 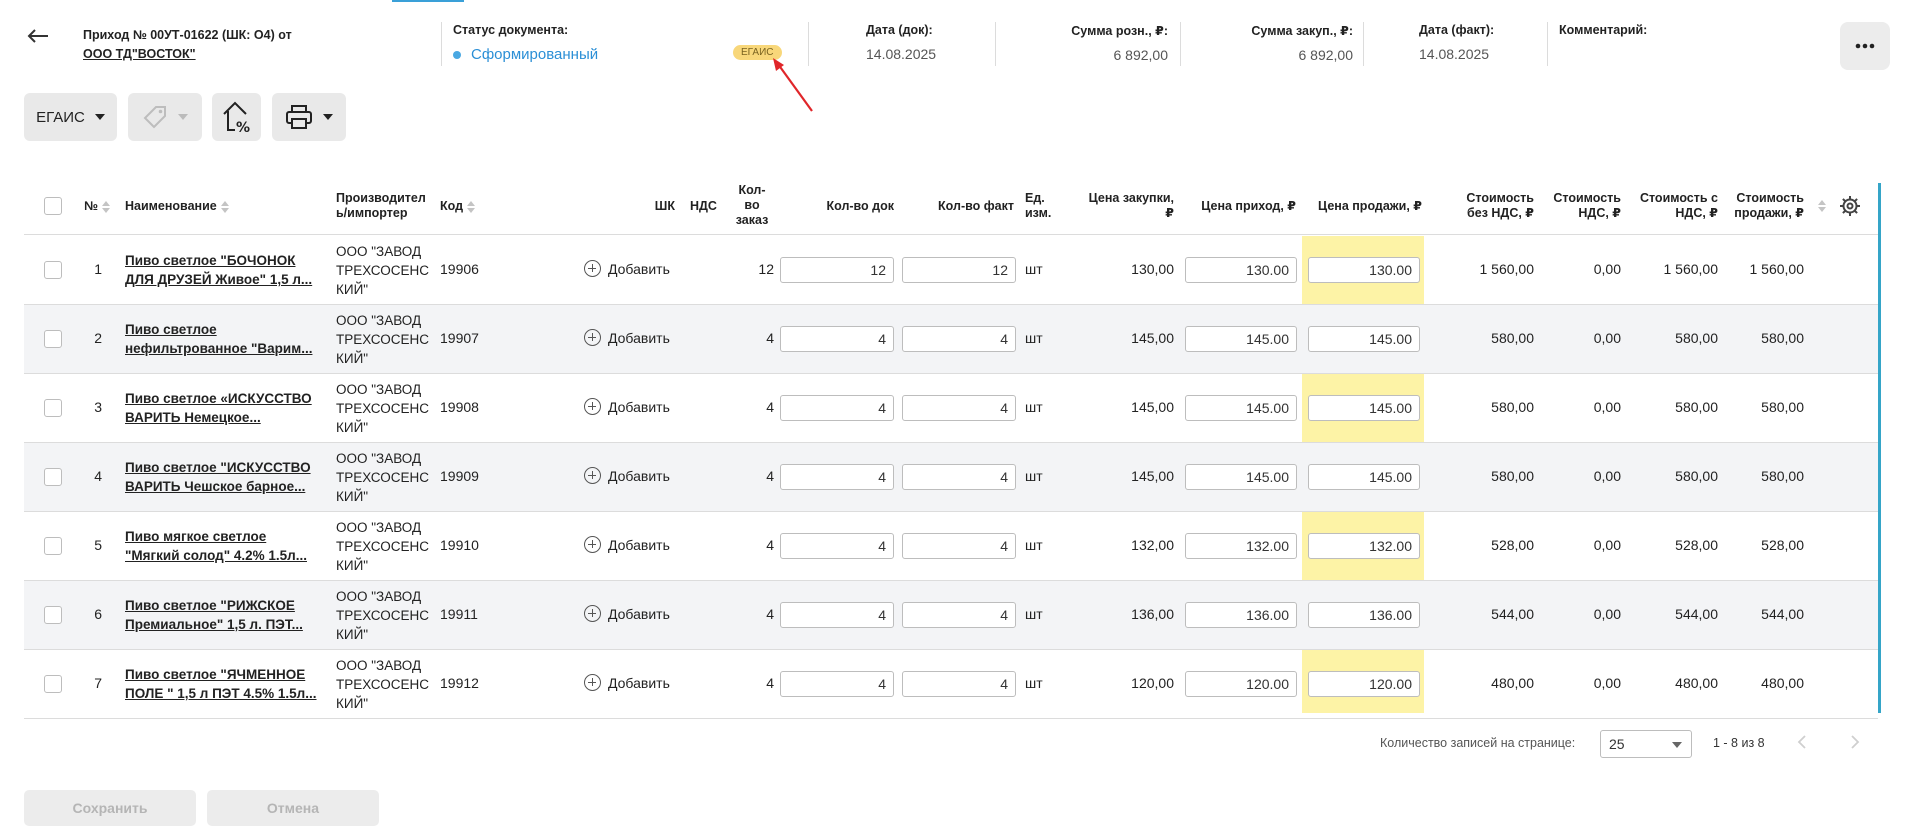 What do you see at coordinates (98, 683) in the screenshot?
I see `row-num: 7` at bounding box center [98, 683].